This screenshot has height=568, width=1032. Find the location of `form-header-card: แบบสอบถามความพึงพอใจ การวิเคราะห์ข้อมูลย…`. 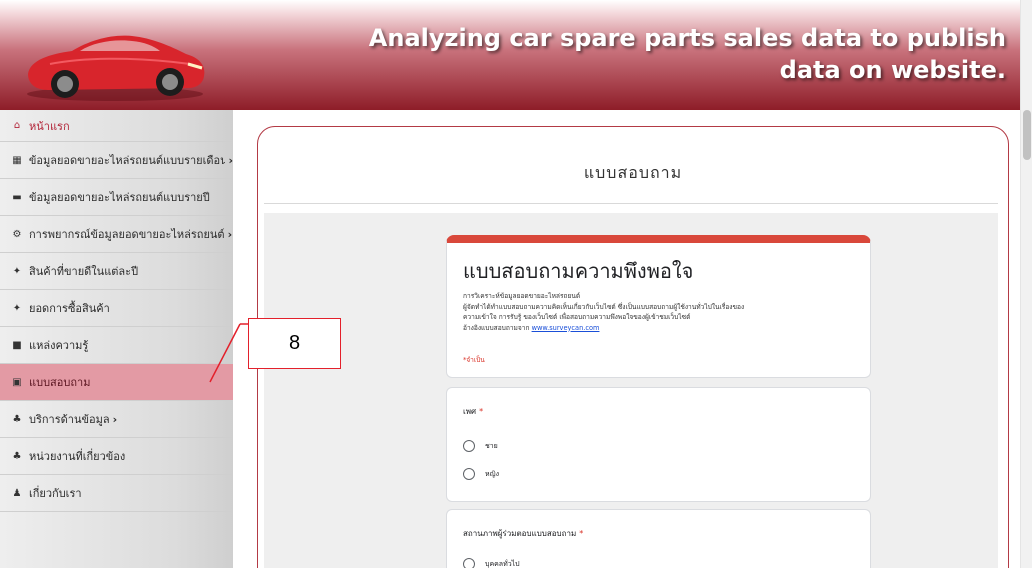

form-header-card: แบบสอบถามความพึงพอใจ การวิเคราะห์ข้อมูลย… is located at coordinates (658, 306).